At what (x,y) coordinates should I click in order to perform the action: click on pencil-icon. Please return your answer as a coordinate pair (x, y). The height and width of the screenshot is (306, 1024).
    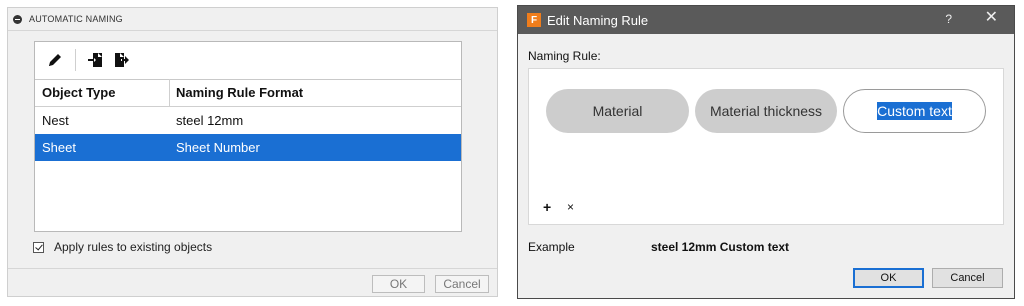
    Looking at the image, I should click on (55, 60).